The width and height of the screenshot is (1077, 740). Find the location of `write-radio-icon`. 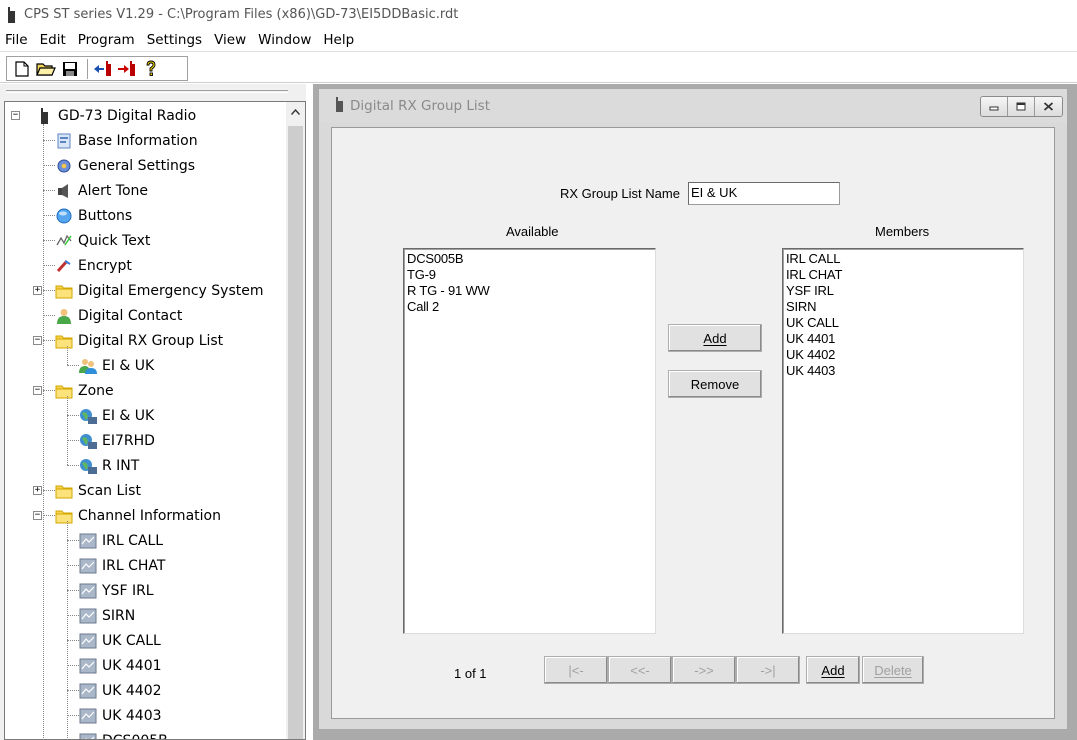

write-radio-icon is located at coordinates (127, 69).